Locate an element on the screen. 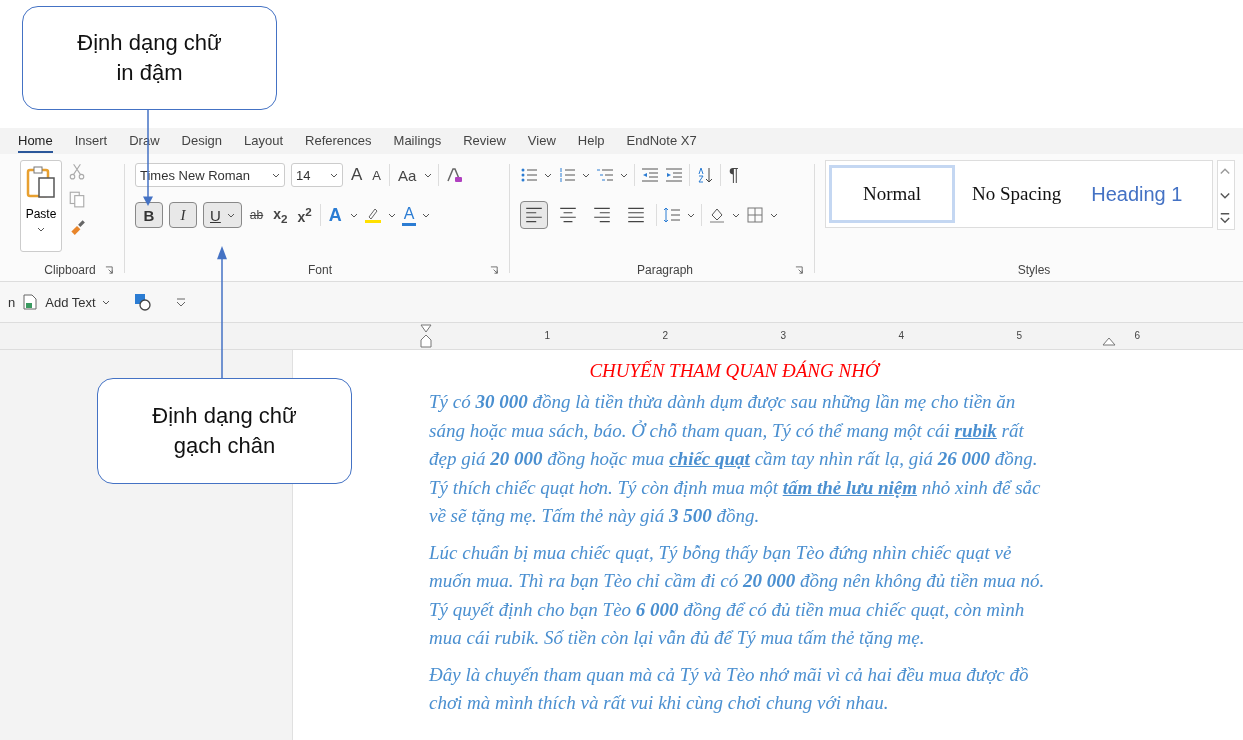 This screenshot has width=1243, height=740. text-line: mua cái rubik. Số tiền còn lại vẫn đủ để Tý mua tấm thẻ tặng mẹ. is located at coordinates (677, 638).